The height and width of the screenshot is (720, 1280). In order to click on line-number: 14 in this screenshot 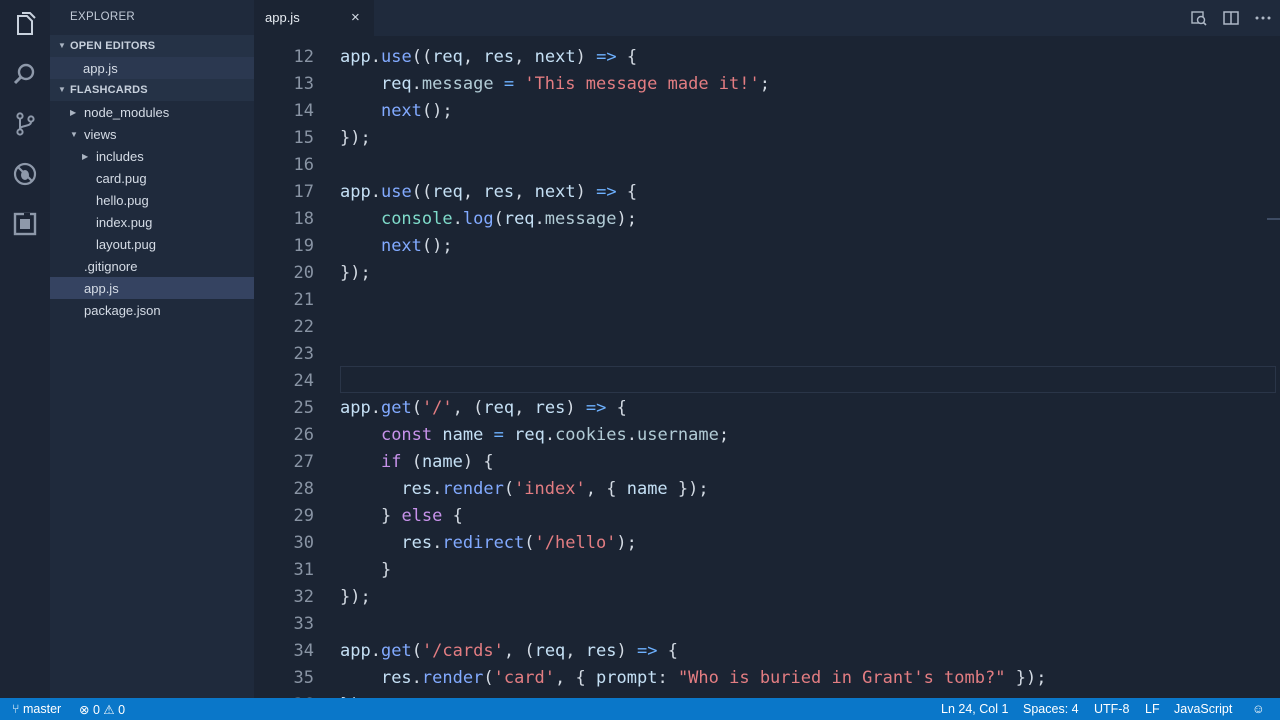, I will do `click(303, 111)`.